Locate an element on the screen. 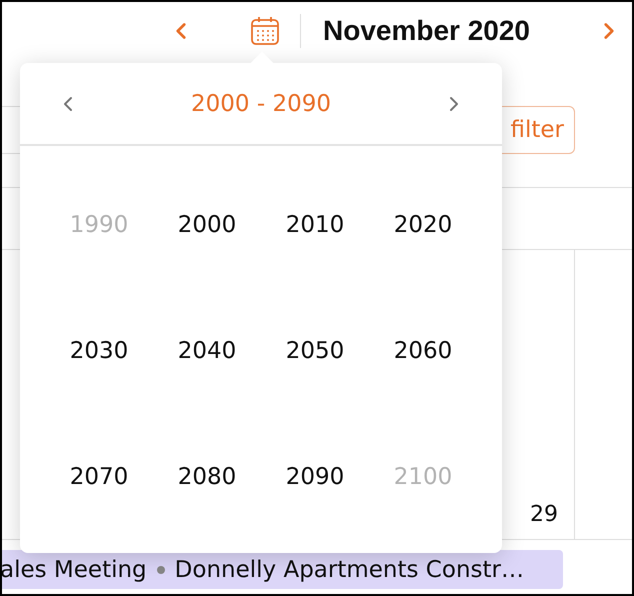 The image size is (634, 596). year-option: 2080 is located at coordinates (207, 477).